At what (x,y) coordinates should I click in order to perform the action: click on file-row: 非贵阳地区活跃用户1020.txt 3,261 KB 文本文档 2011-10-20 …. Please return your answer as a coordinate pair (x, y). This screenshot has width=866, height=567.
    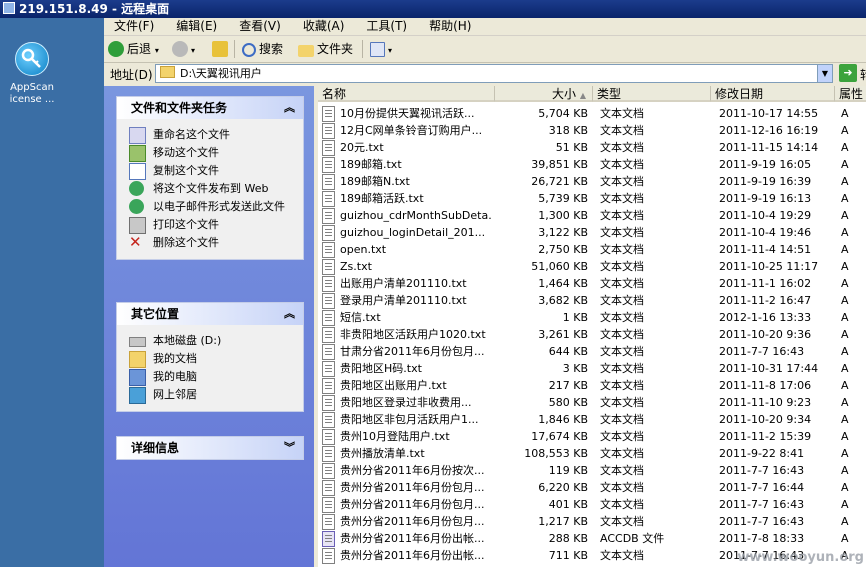
    Looking at the image, I should click on (592, 334).